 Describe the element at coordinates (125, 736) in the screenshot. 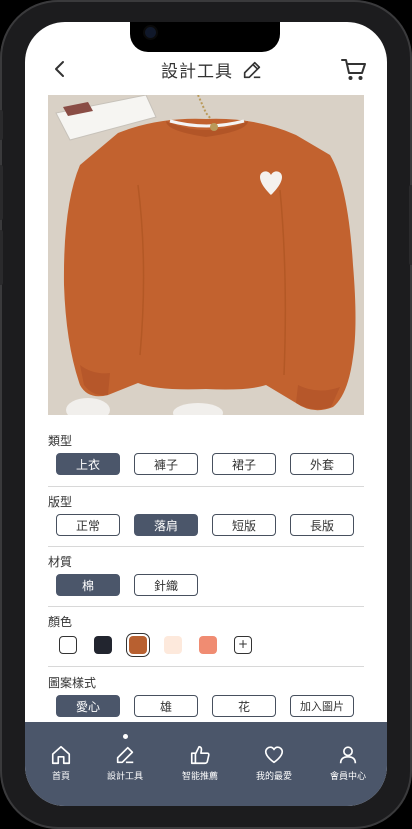

I see `active-tab-indicator` at that location.